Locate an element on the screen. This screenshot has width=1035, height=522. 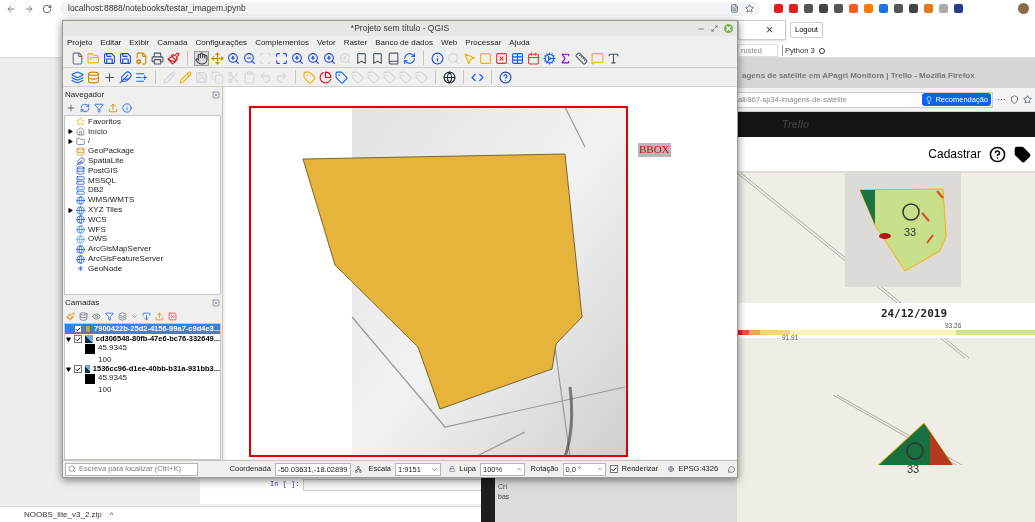
menu-item: Banco de dados is located at coordinates (404, 42).